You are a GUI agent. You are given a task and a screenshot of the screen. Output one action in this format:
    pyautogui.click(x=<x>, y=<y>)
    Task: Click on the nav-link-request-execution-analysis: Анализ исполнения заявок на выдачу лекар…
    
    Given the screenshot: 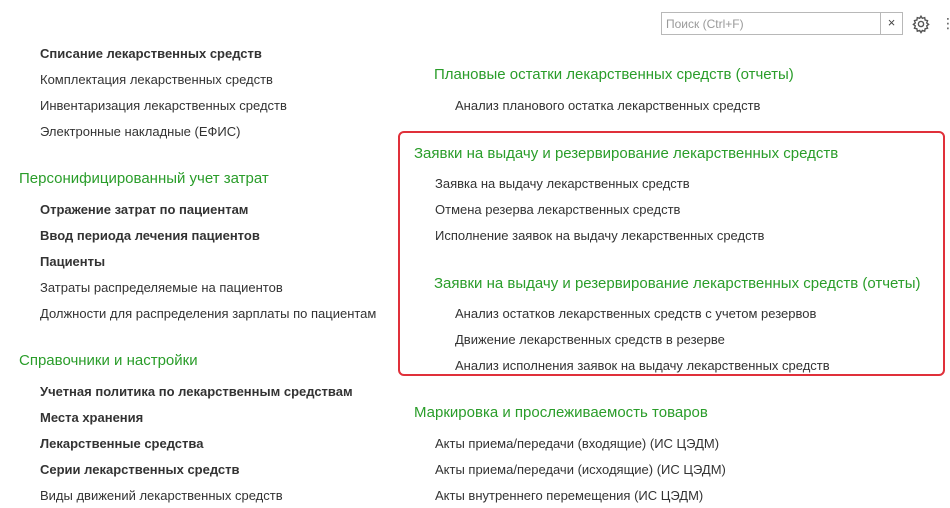 What is the action you would take?
    pyautogui.click(x=642, y=365)
    